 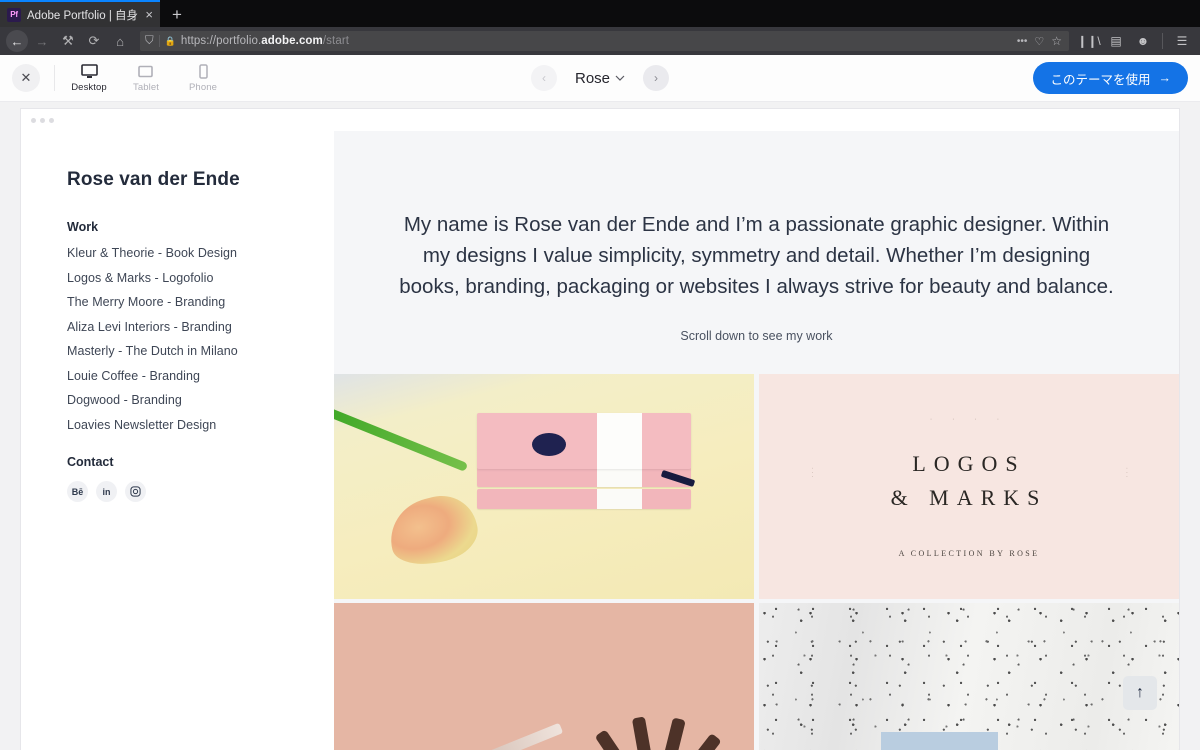 What do you see at coordinates (1022, 41) in the screenshot?
I see `page-actions-icon: •••` at bounding box center [1022, 41].